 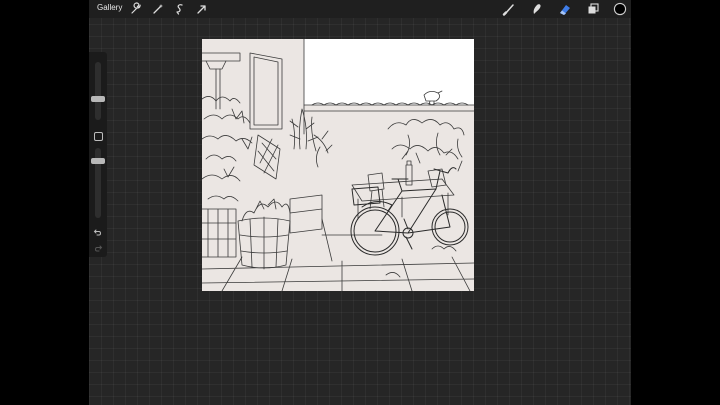 I want to click on brush-icon, so click(x=509, y=9).